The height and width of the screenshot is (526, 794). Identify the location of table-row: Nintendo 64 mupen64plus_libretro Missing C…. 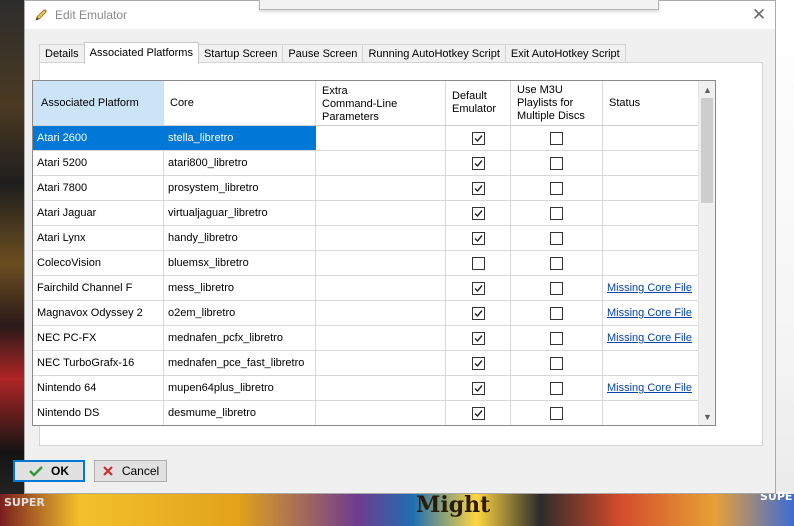
(366, 388).